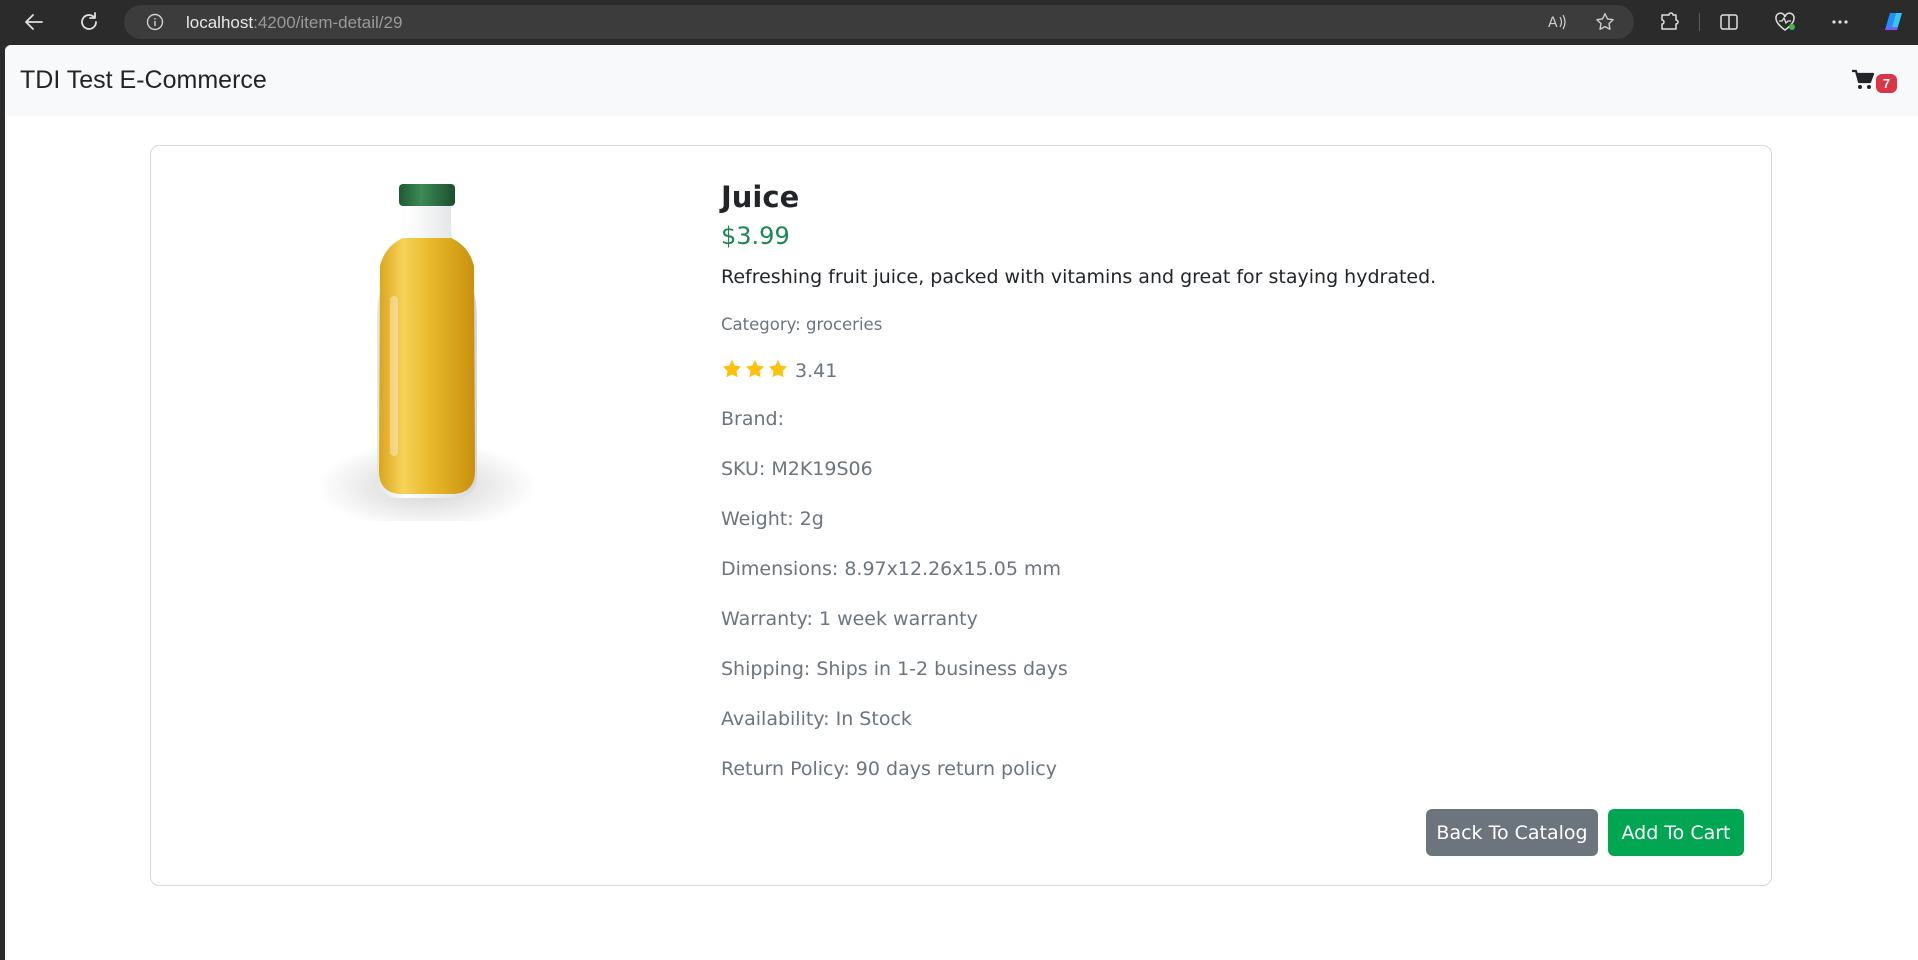 The image size is (1918, 960). Describe the element at coordinates (143, 80) in the screenshot. I see `brand-link: TDI Test E-Commerce` at that location.